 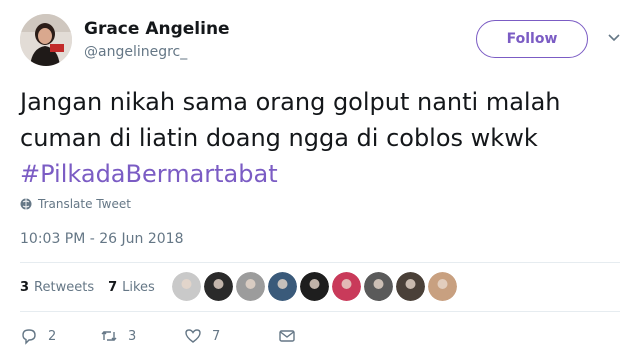 I want to click on retweet-button: 3, so click(x=142, y=336).